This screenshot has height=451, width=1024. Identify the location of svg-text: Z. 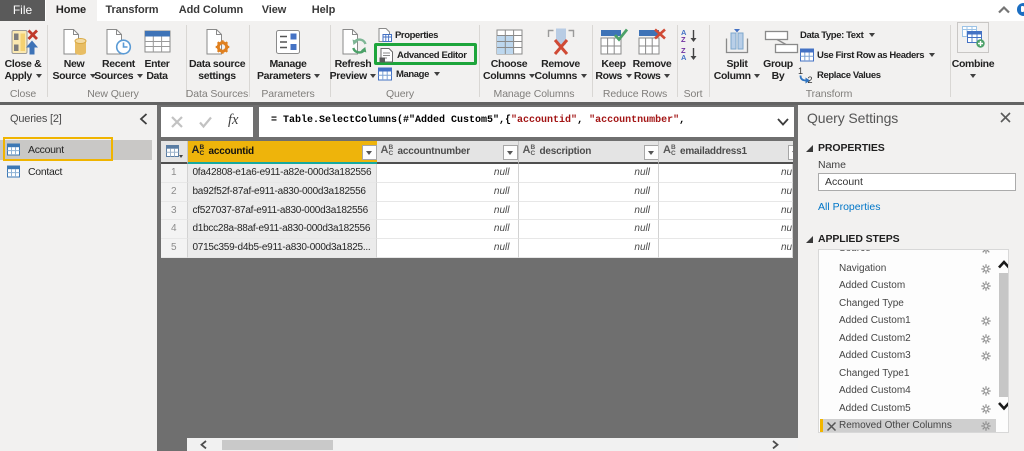
(683, 39).